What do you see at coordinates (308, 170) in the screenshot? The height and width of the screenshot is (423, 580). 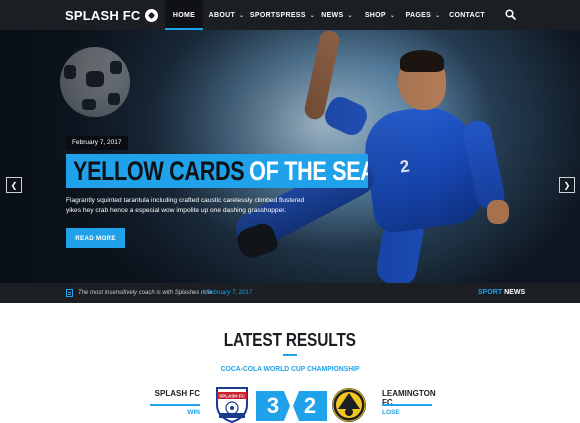 I see `hero-title-part2: OF THE SEASON` at bounding box center [308, 170].